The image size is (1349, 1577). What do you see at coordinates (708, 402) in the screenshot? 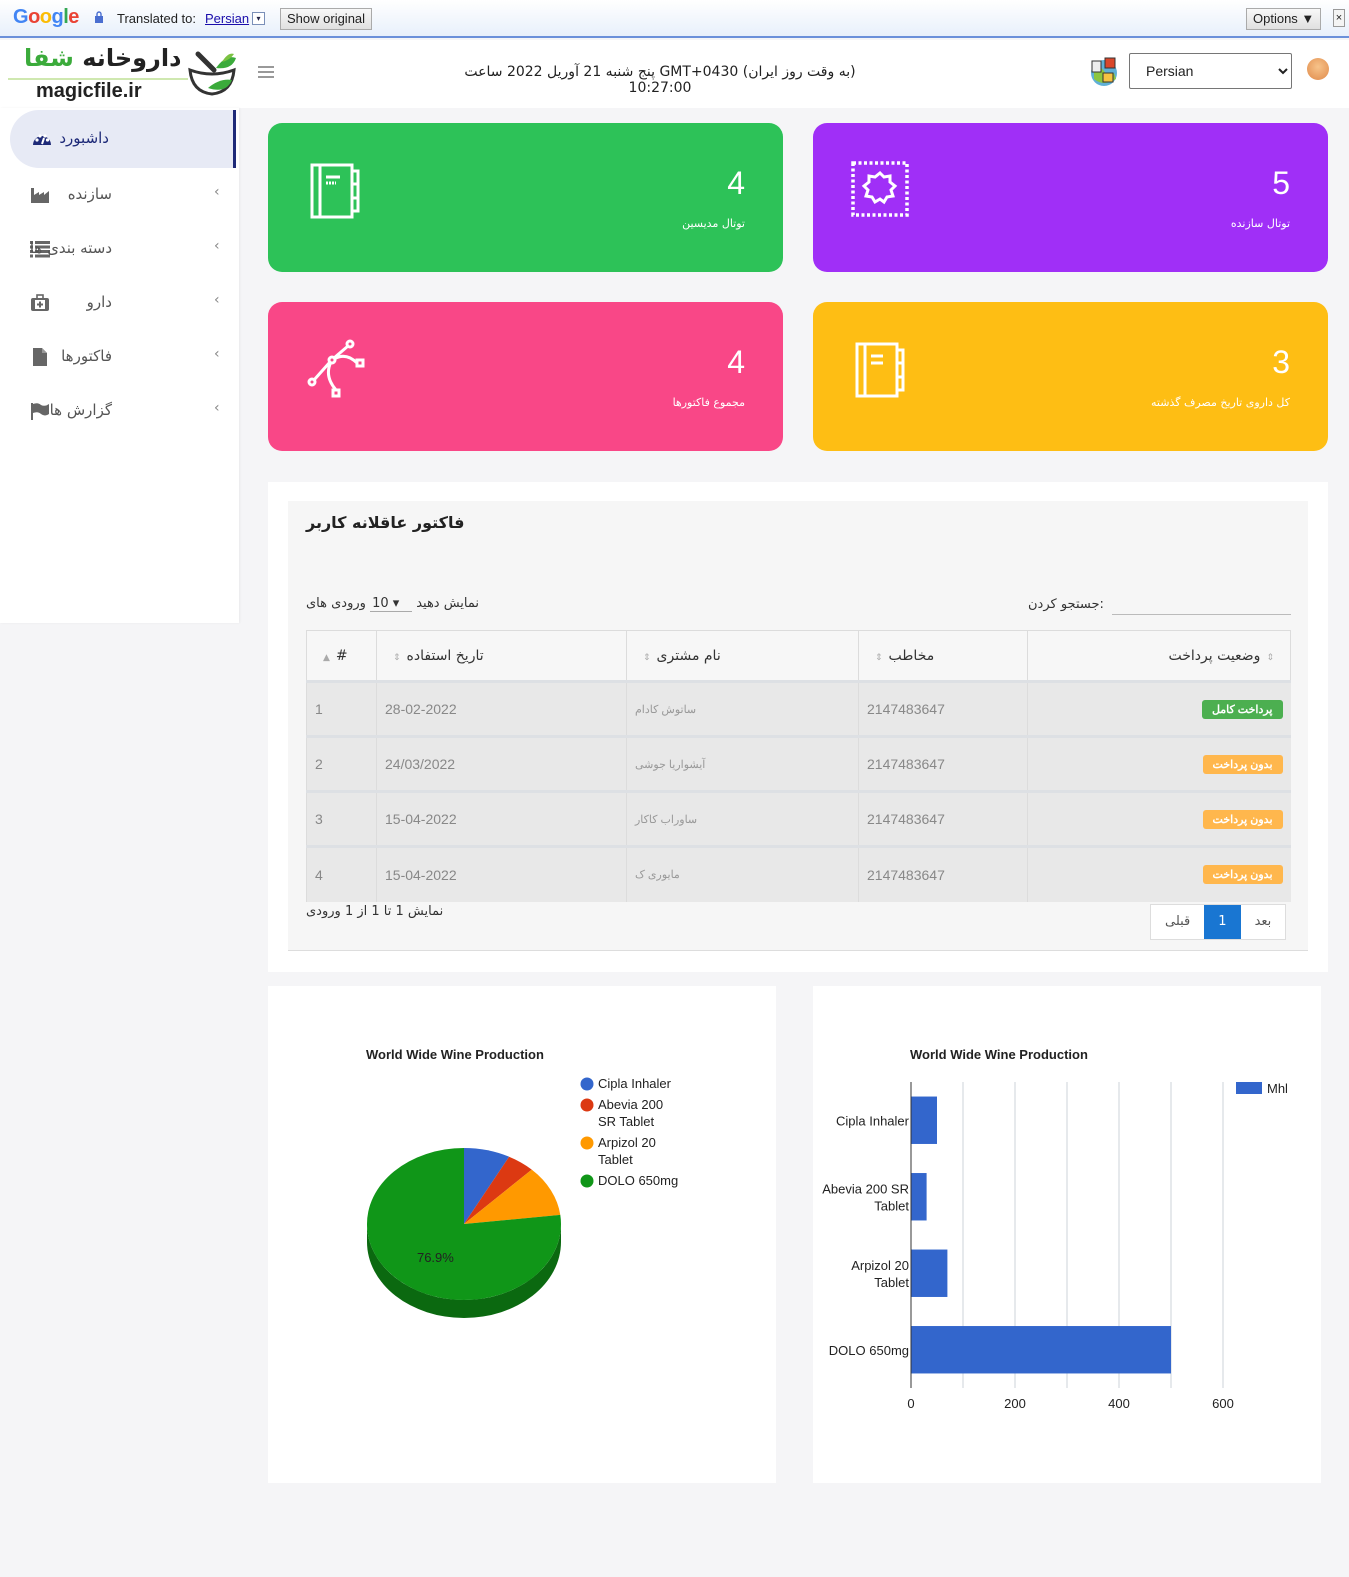
I see `stat-label: مجموع فاکتورها` at bounding box center [708, 402].